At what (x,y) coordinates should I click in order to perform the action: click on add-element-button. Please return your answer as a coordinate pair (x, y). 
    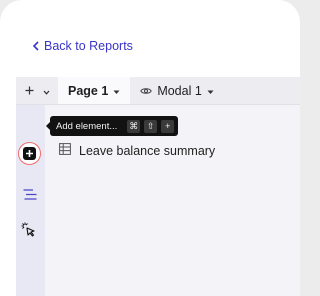
    Looking at the image, I should click on (29, 153).